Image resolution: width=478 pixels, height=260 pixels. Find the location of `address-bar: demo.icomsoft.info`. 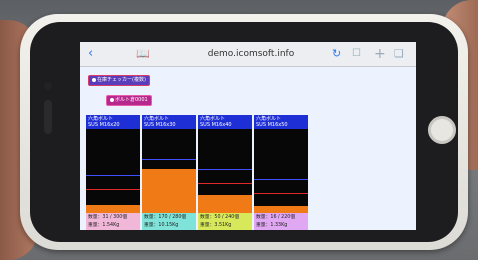

address-bar: demo.icomsoft.info is located at coordinates (251, 54).